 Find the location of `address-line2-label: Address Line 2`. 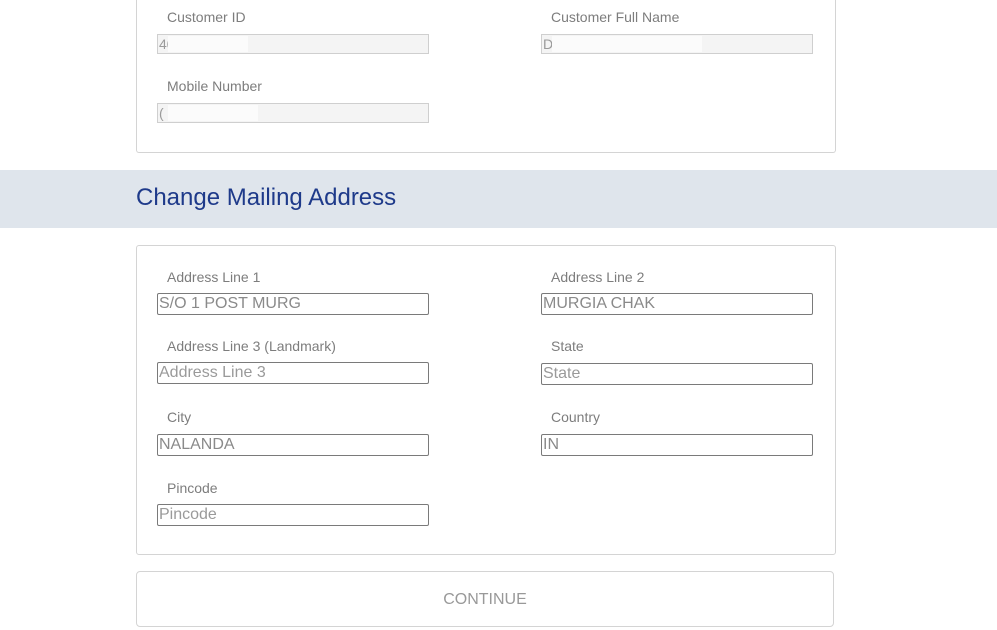

address-line2-label: Address Line 2 is located at coordinates (598, 277).